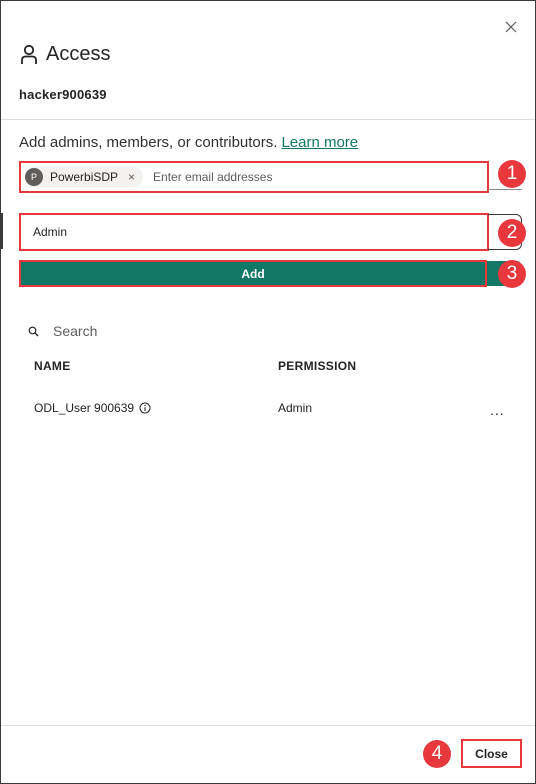  What do you see at coordinates (437, 754) in the screenshot?
I see `callout-badge-4: 4` at bounding box center [437, 754].